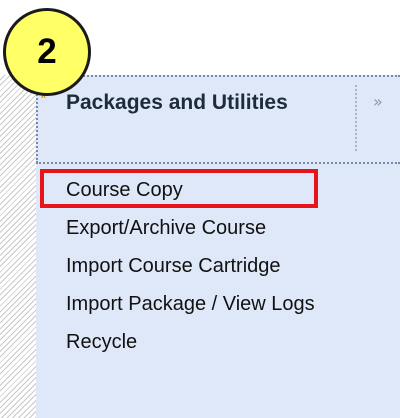 The height and width of the screenshot is (418, 400). I want to click on header-divider, so click(356, 118).